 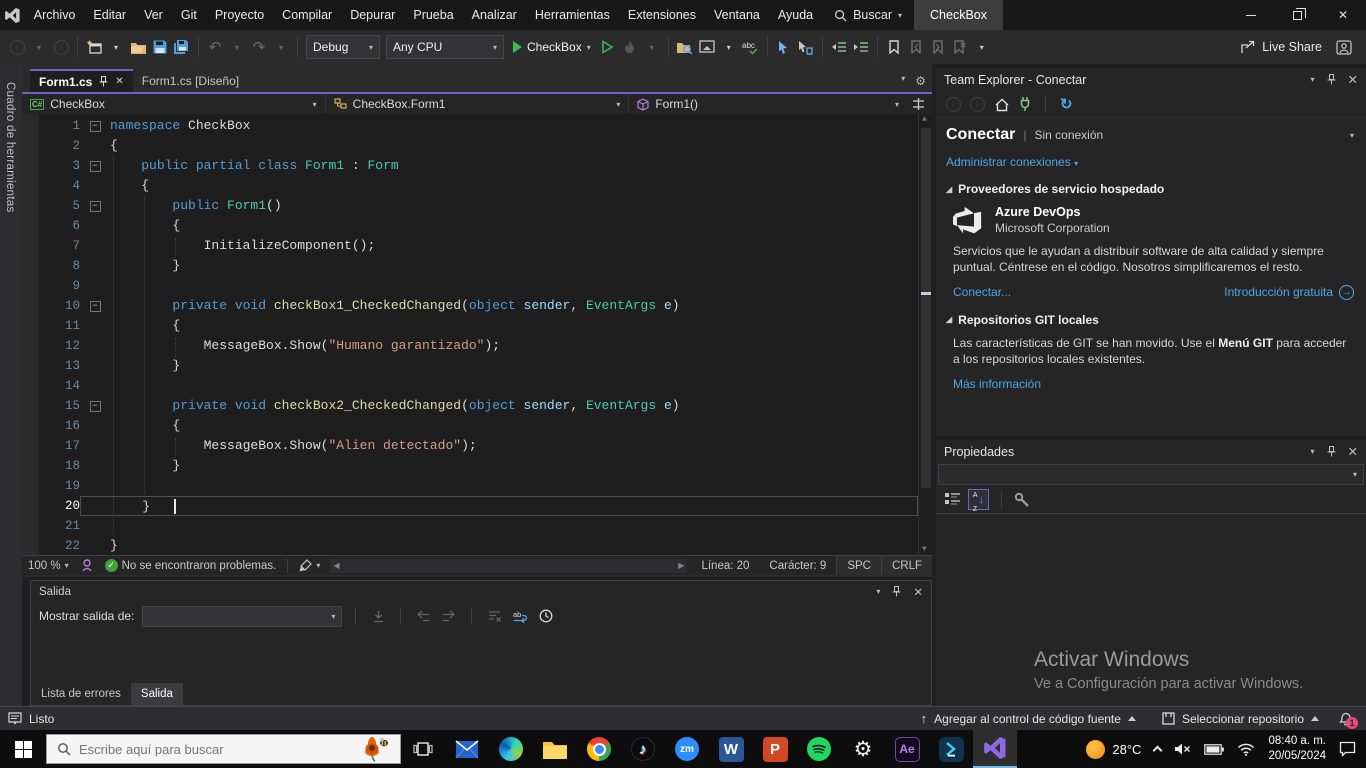 I want to click on edge-app-icon, so click(x=511, y=749).